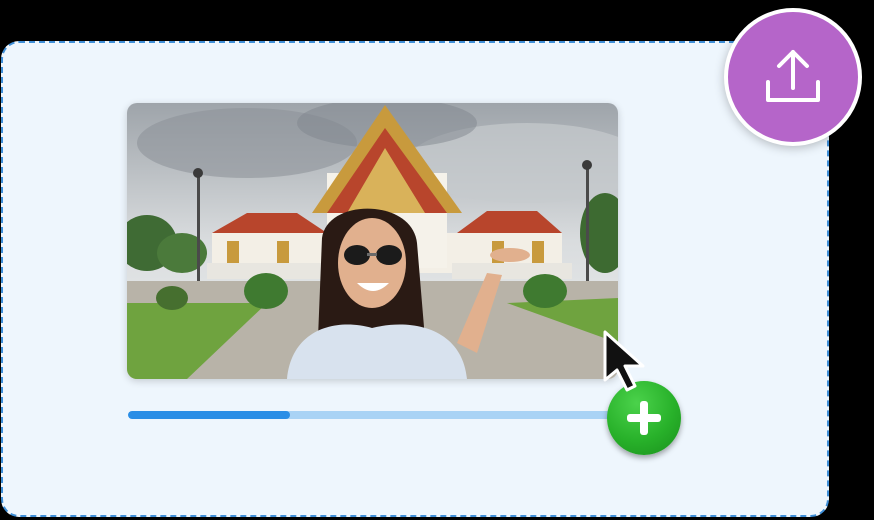 Image resolution: width=874 pixels, height=520 pixels. Describe the element at coordinates (209, 415) in the screenshot. I see `upload-progress-fill` at that location.